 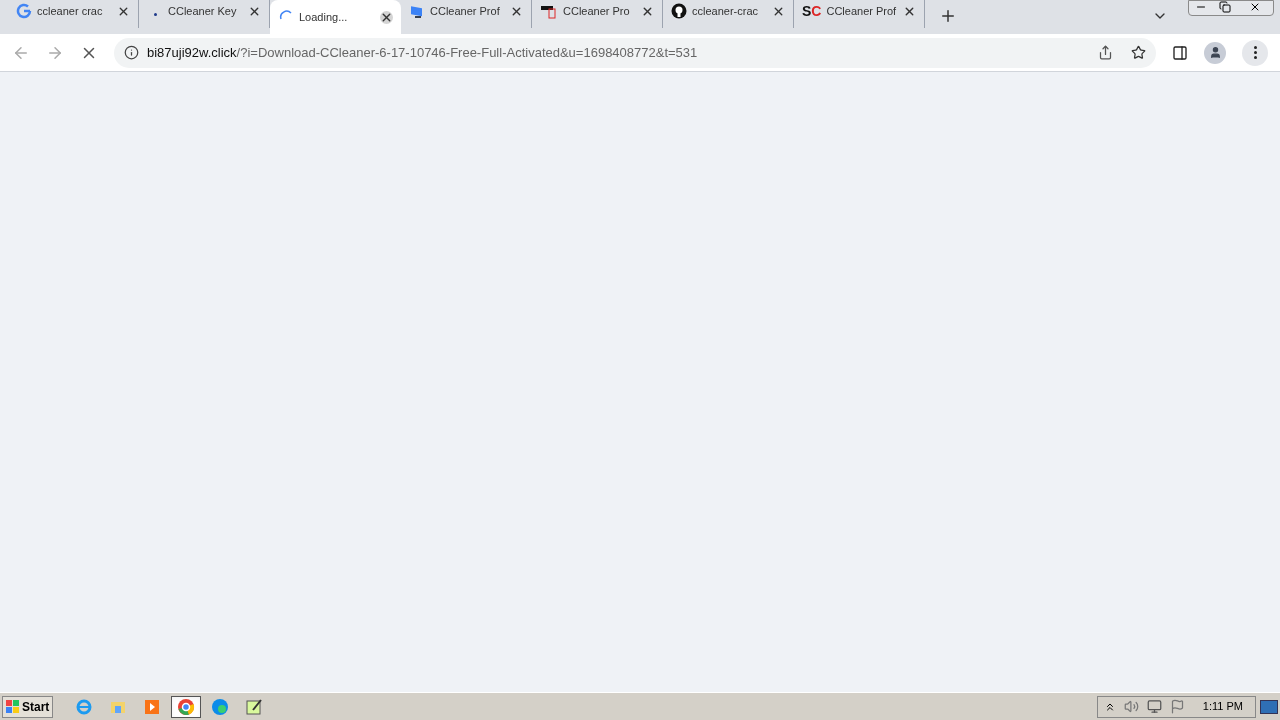 What do you see at coordinates (1105, 52) in the screenshot?
I see `share-icon` at bounding box center [1105, 52].